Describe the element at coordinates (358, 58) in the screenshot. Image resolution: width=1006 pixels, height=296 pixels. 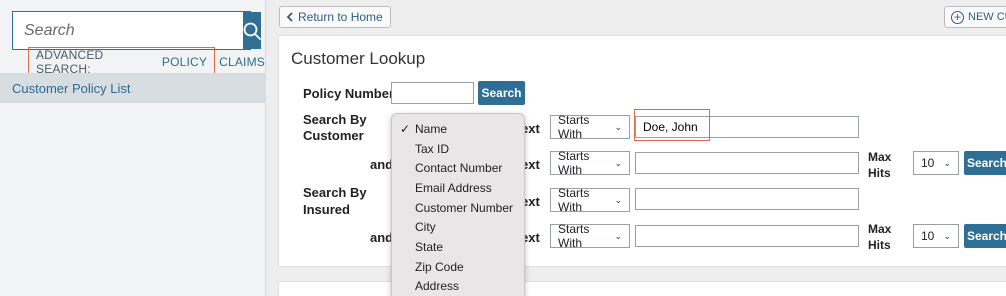
I see `panel-title: Customer Lookup` at that location.